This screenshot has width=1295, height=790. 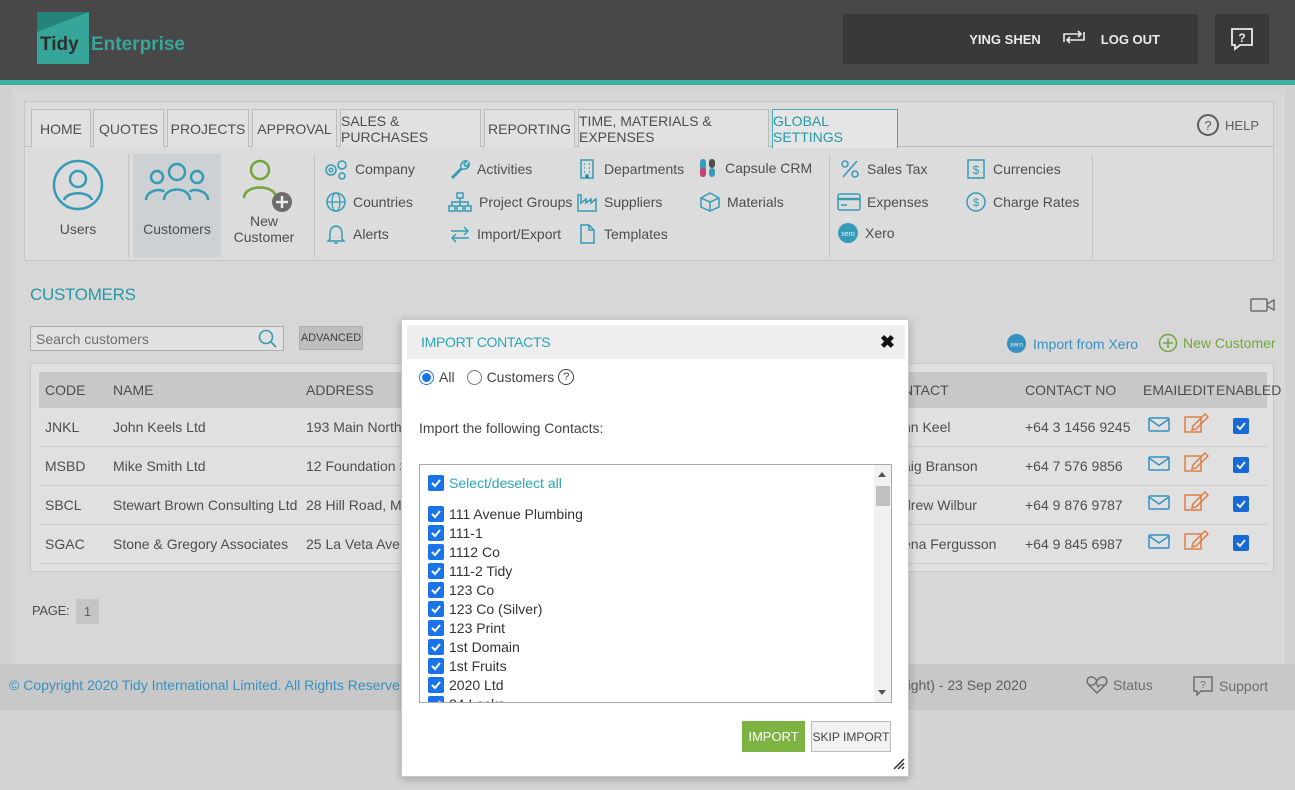 What do you see at coordinates (474, 377) in the screenshot?
I see `radio-customers` at bounding box center [474, 377].